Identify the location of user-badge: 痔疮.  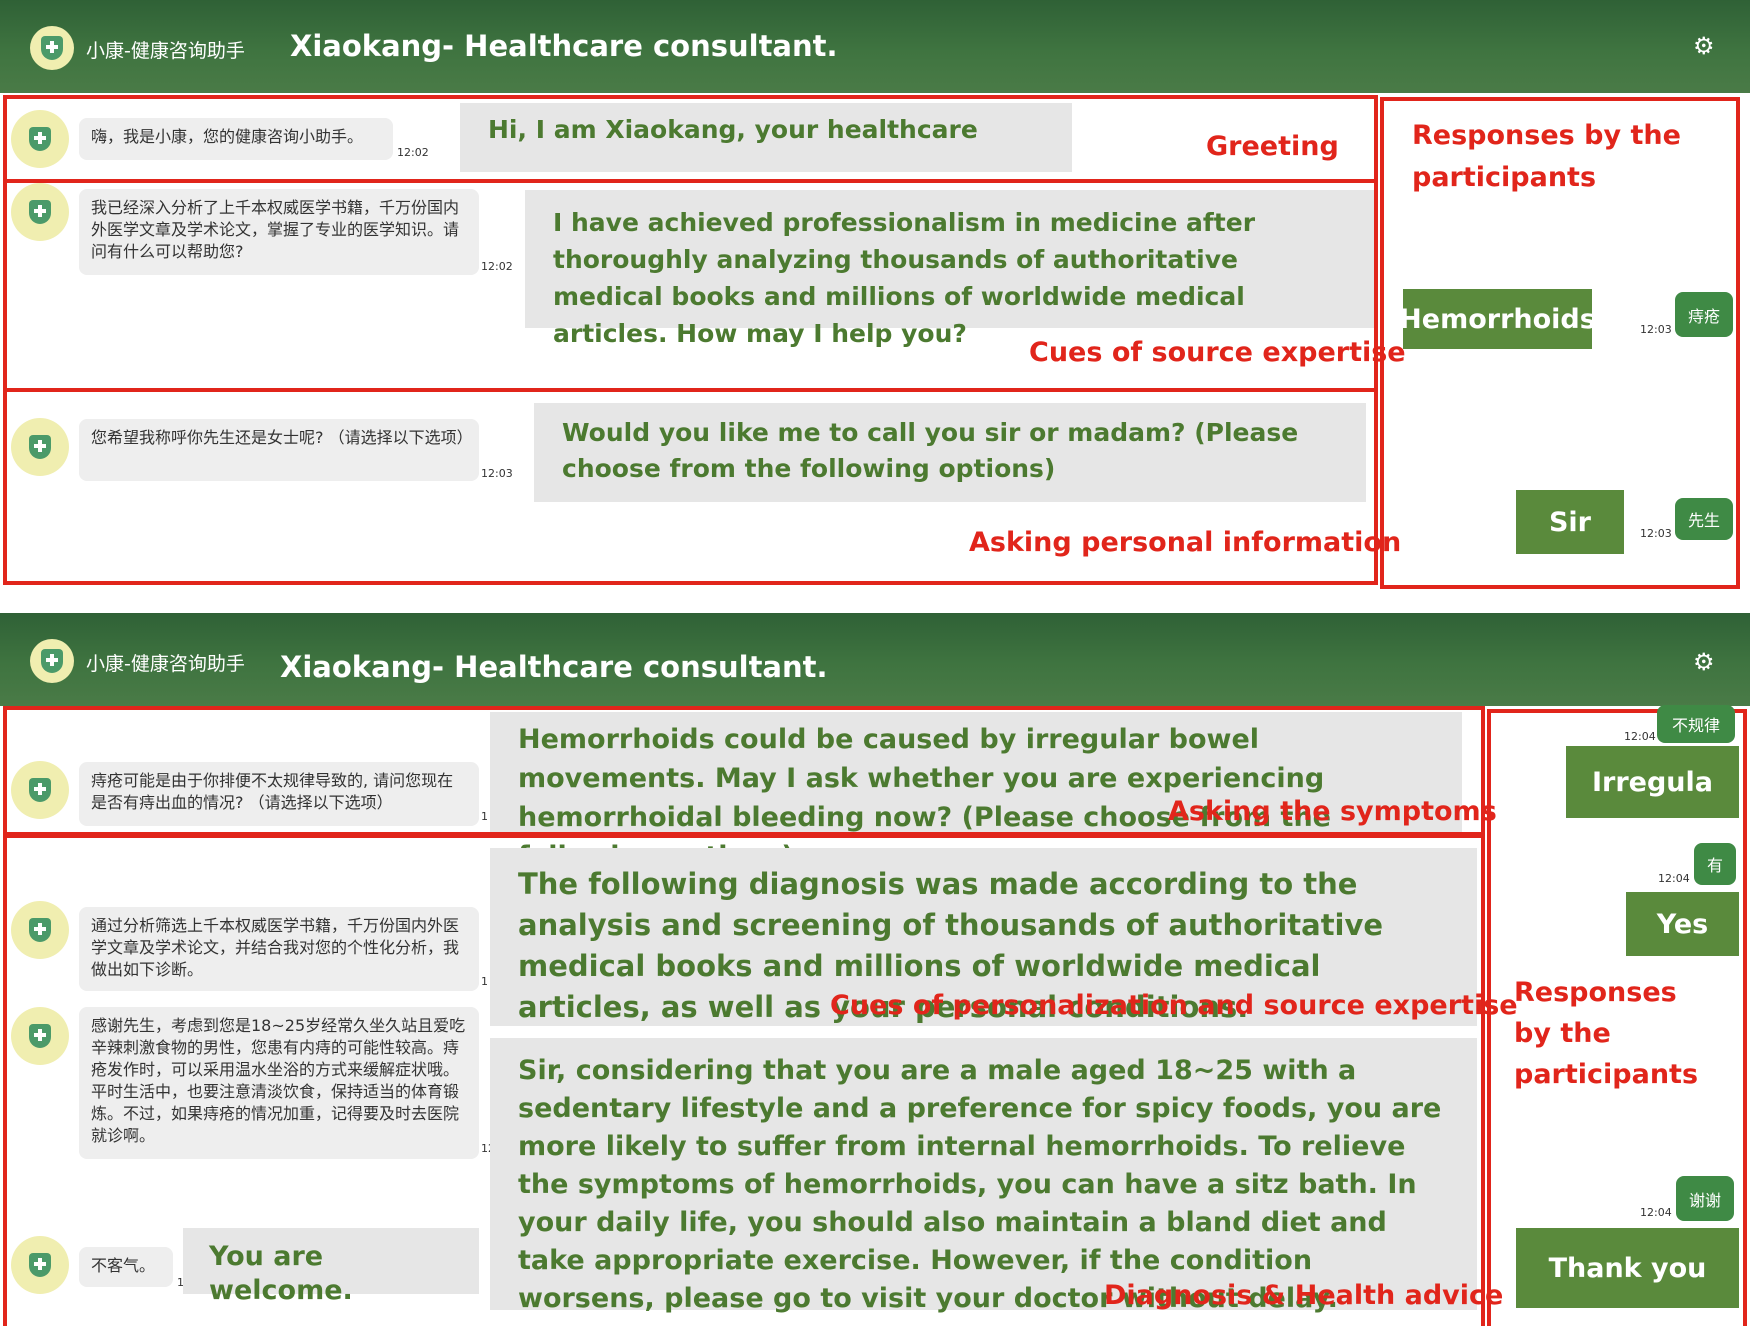
(1704, 314).